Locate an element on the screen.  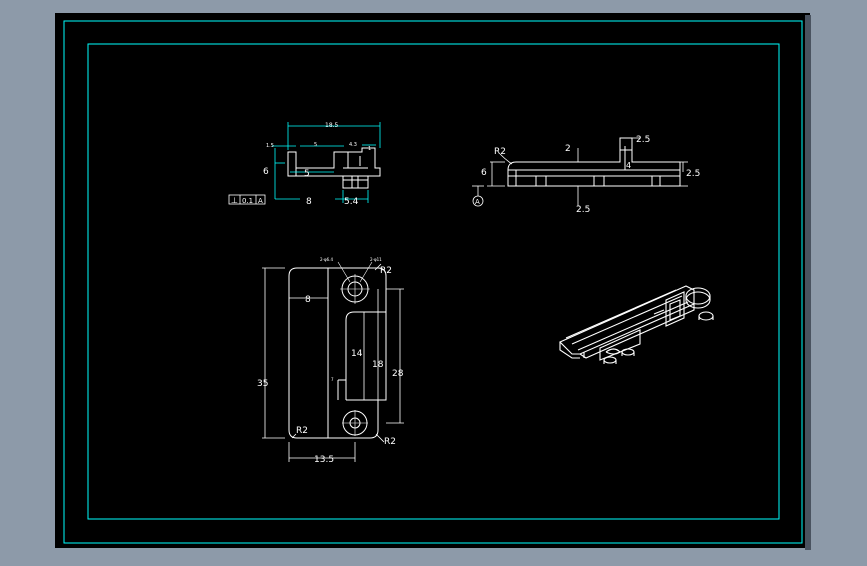
front-dim-28: 28 is located at coordinates (398, 374).